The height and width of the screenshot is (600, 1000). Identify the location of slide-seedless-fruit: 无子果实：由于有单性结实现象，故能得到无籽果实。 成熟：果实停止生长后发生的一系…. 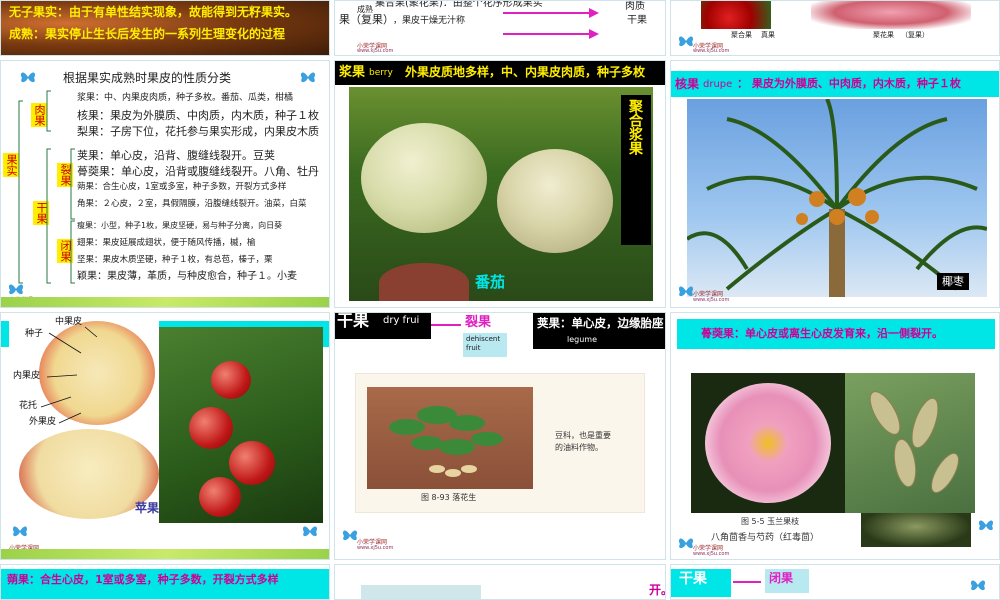
(165, 28).